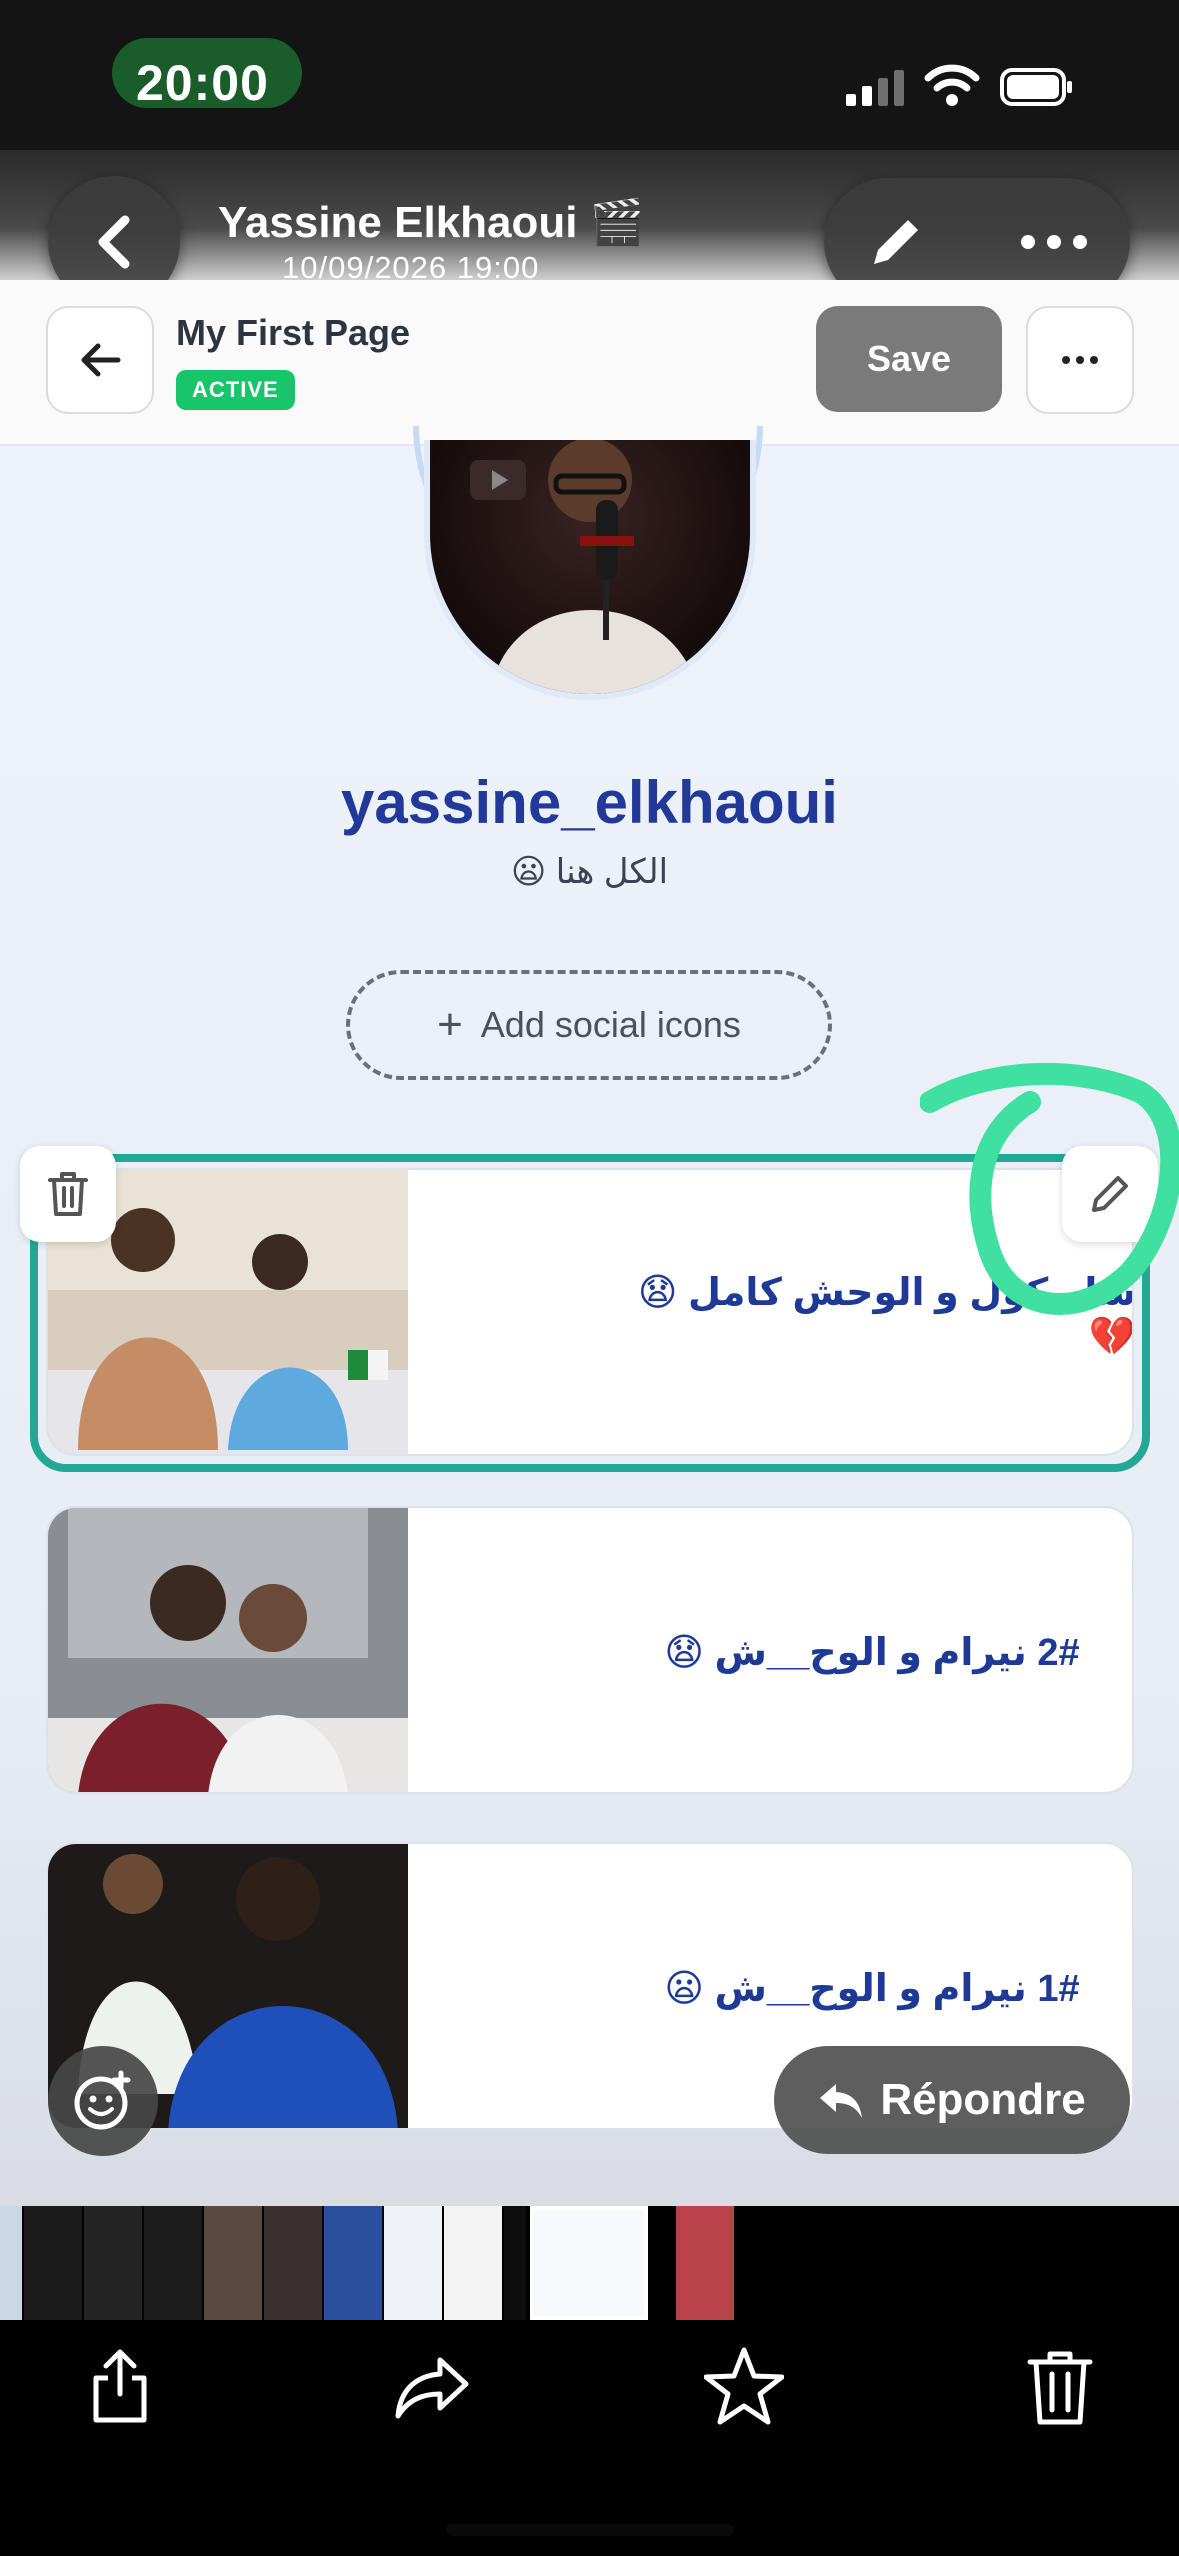 This screenshot has height=2556, width=1179. I want to click on plus-icon: +, so click(450, 1024).